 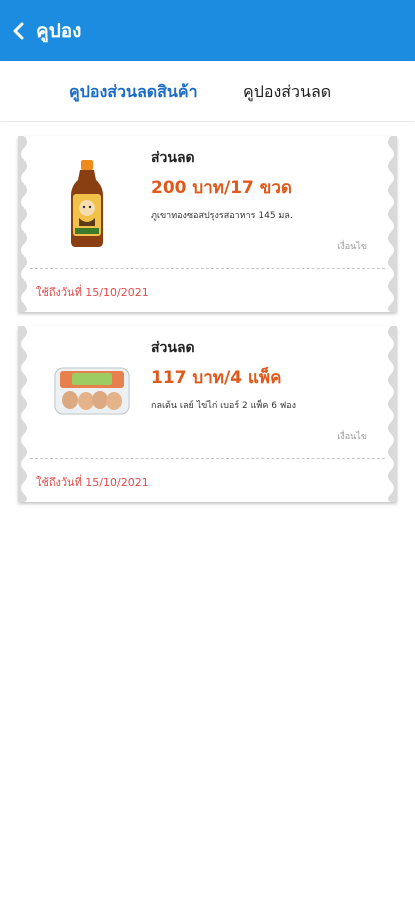 I want to click on back-button, so click(x=19, y=30).